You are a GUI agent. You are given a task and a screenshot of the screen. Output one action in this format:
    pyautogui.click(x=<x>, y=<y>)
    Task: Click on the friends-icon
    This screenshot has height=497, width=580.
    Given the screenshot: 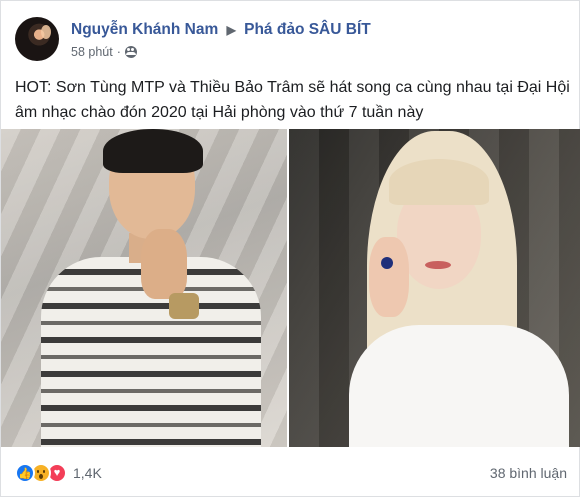 What is the action you would take?
    pyautogui.click(x=130, y=52)
    